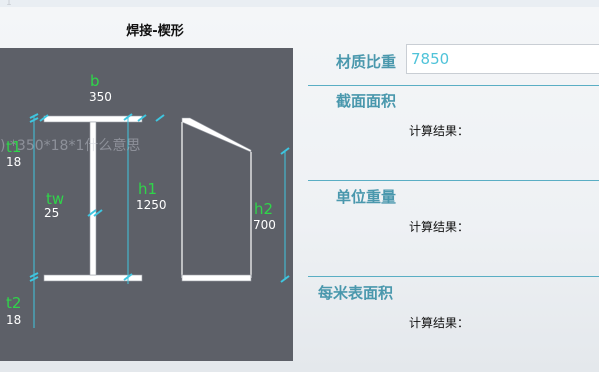  What do you see at coordinates (95, 81) in the screenshot?
I see `b-label: b` at bounding box center [95, 81].